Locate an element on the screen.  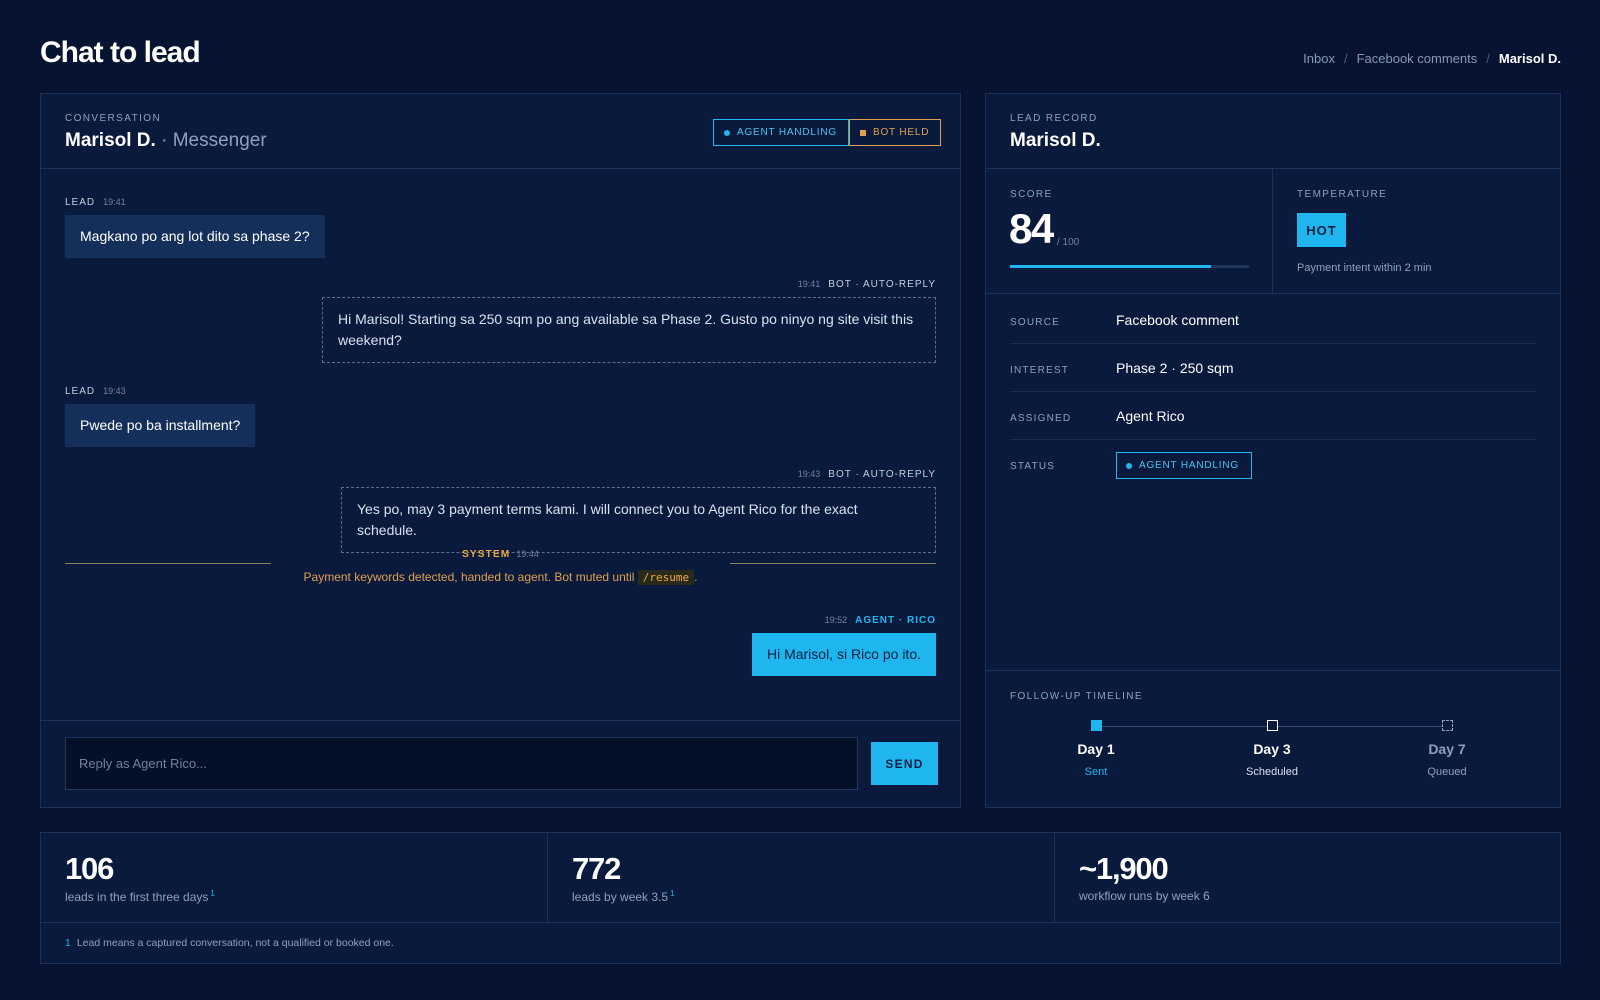
score-cell: SCORE 84 / 100 is located at coordinates (1129, 231).